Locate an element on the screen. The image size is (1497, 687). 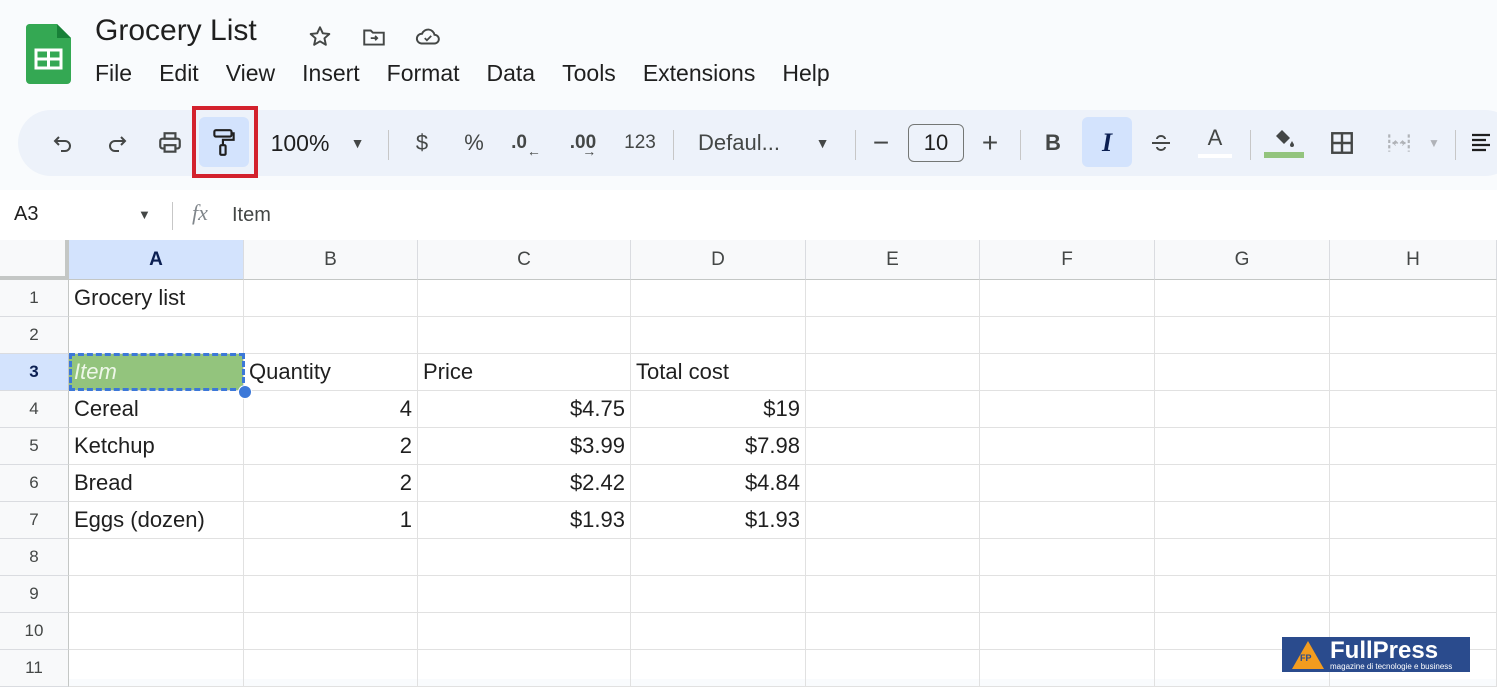
cell-c5: $3.99 is located at coordinates (524, 446).